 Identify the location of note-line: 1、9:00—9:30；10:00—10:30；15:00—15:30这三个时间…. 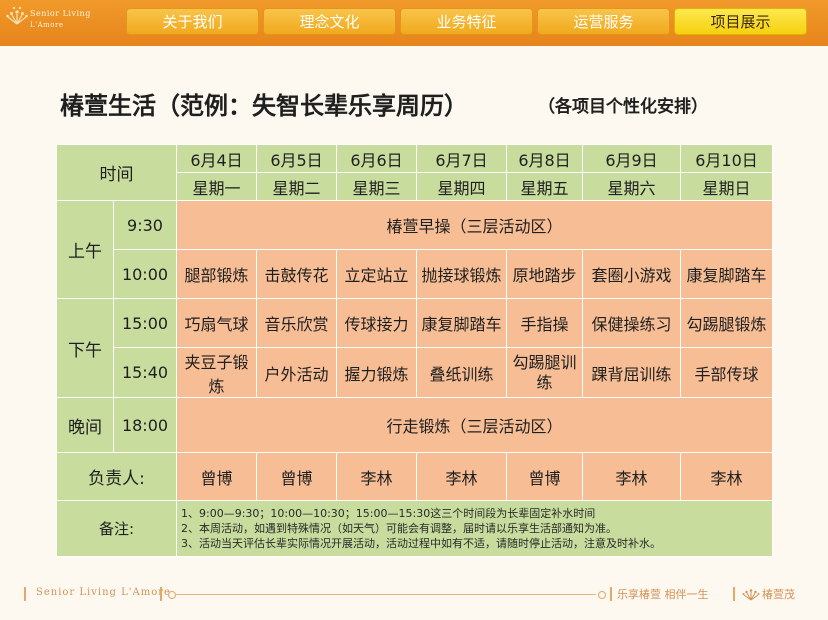
(388, 513).